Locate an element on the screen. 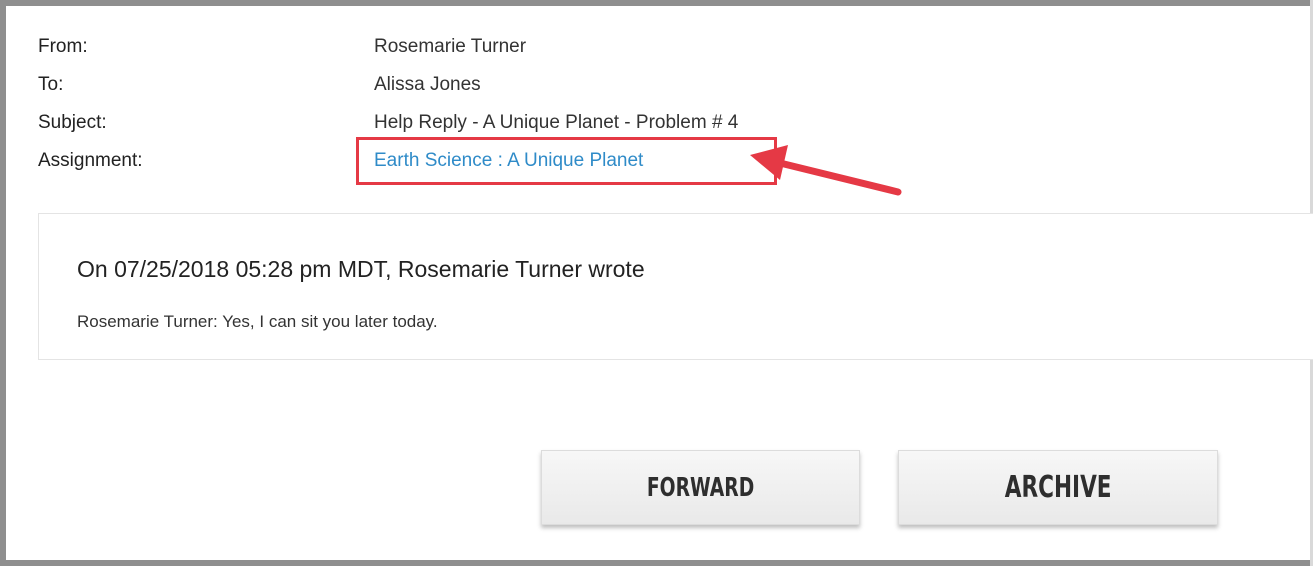  assignment-label: Assignment: is located at coordinates (90, 160).